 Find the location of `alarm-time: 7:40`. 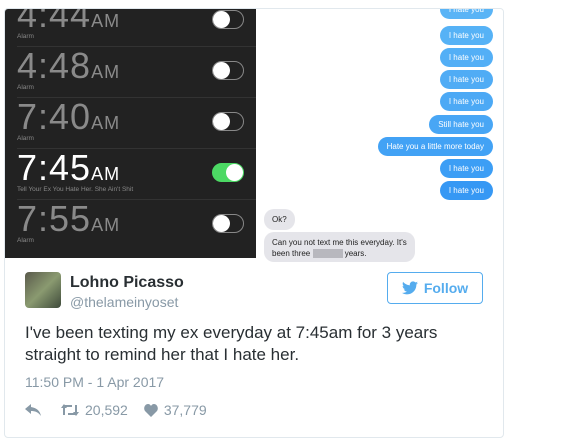

alarm-time: 7:40 is located at coordinates (54, 116).